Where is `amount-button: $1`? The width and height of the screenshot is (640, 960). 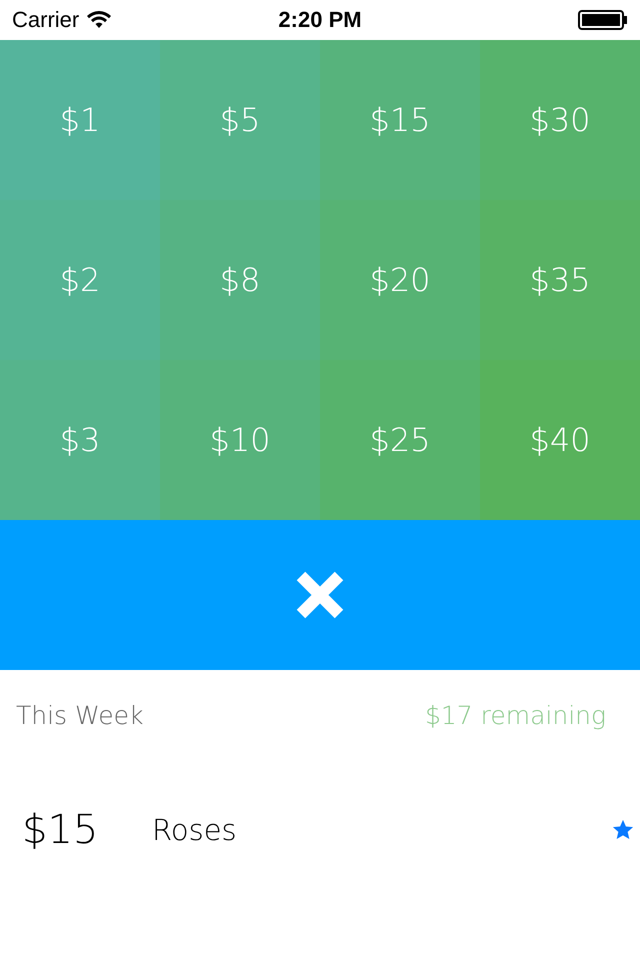
amount-button: $1 is located at coordinates (80, 120).